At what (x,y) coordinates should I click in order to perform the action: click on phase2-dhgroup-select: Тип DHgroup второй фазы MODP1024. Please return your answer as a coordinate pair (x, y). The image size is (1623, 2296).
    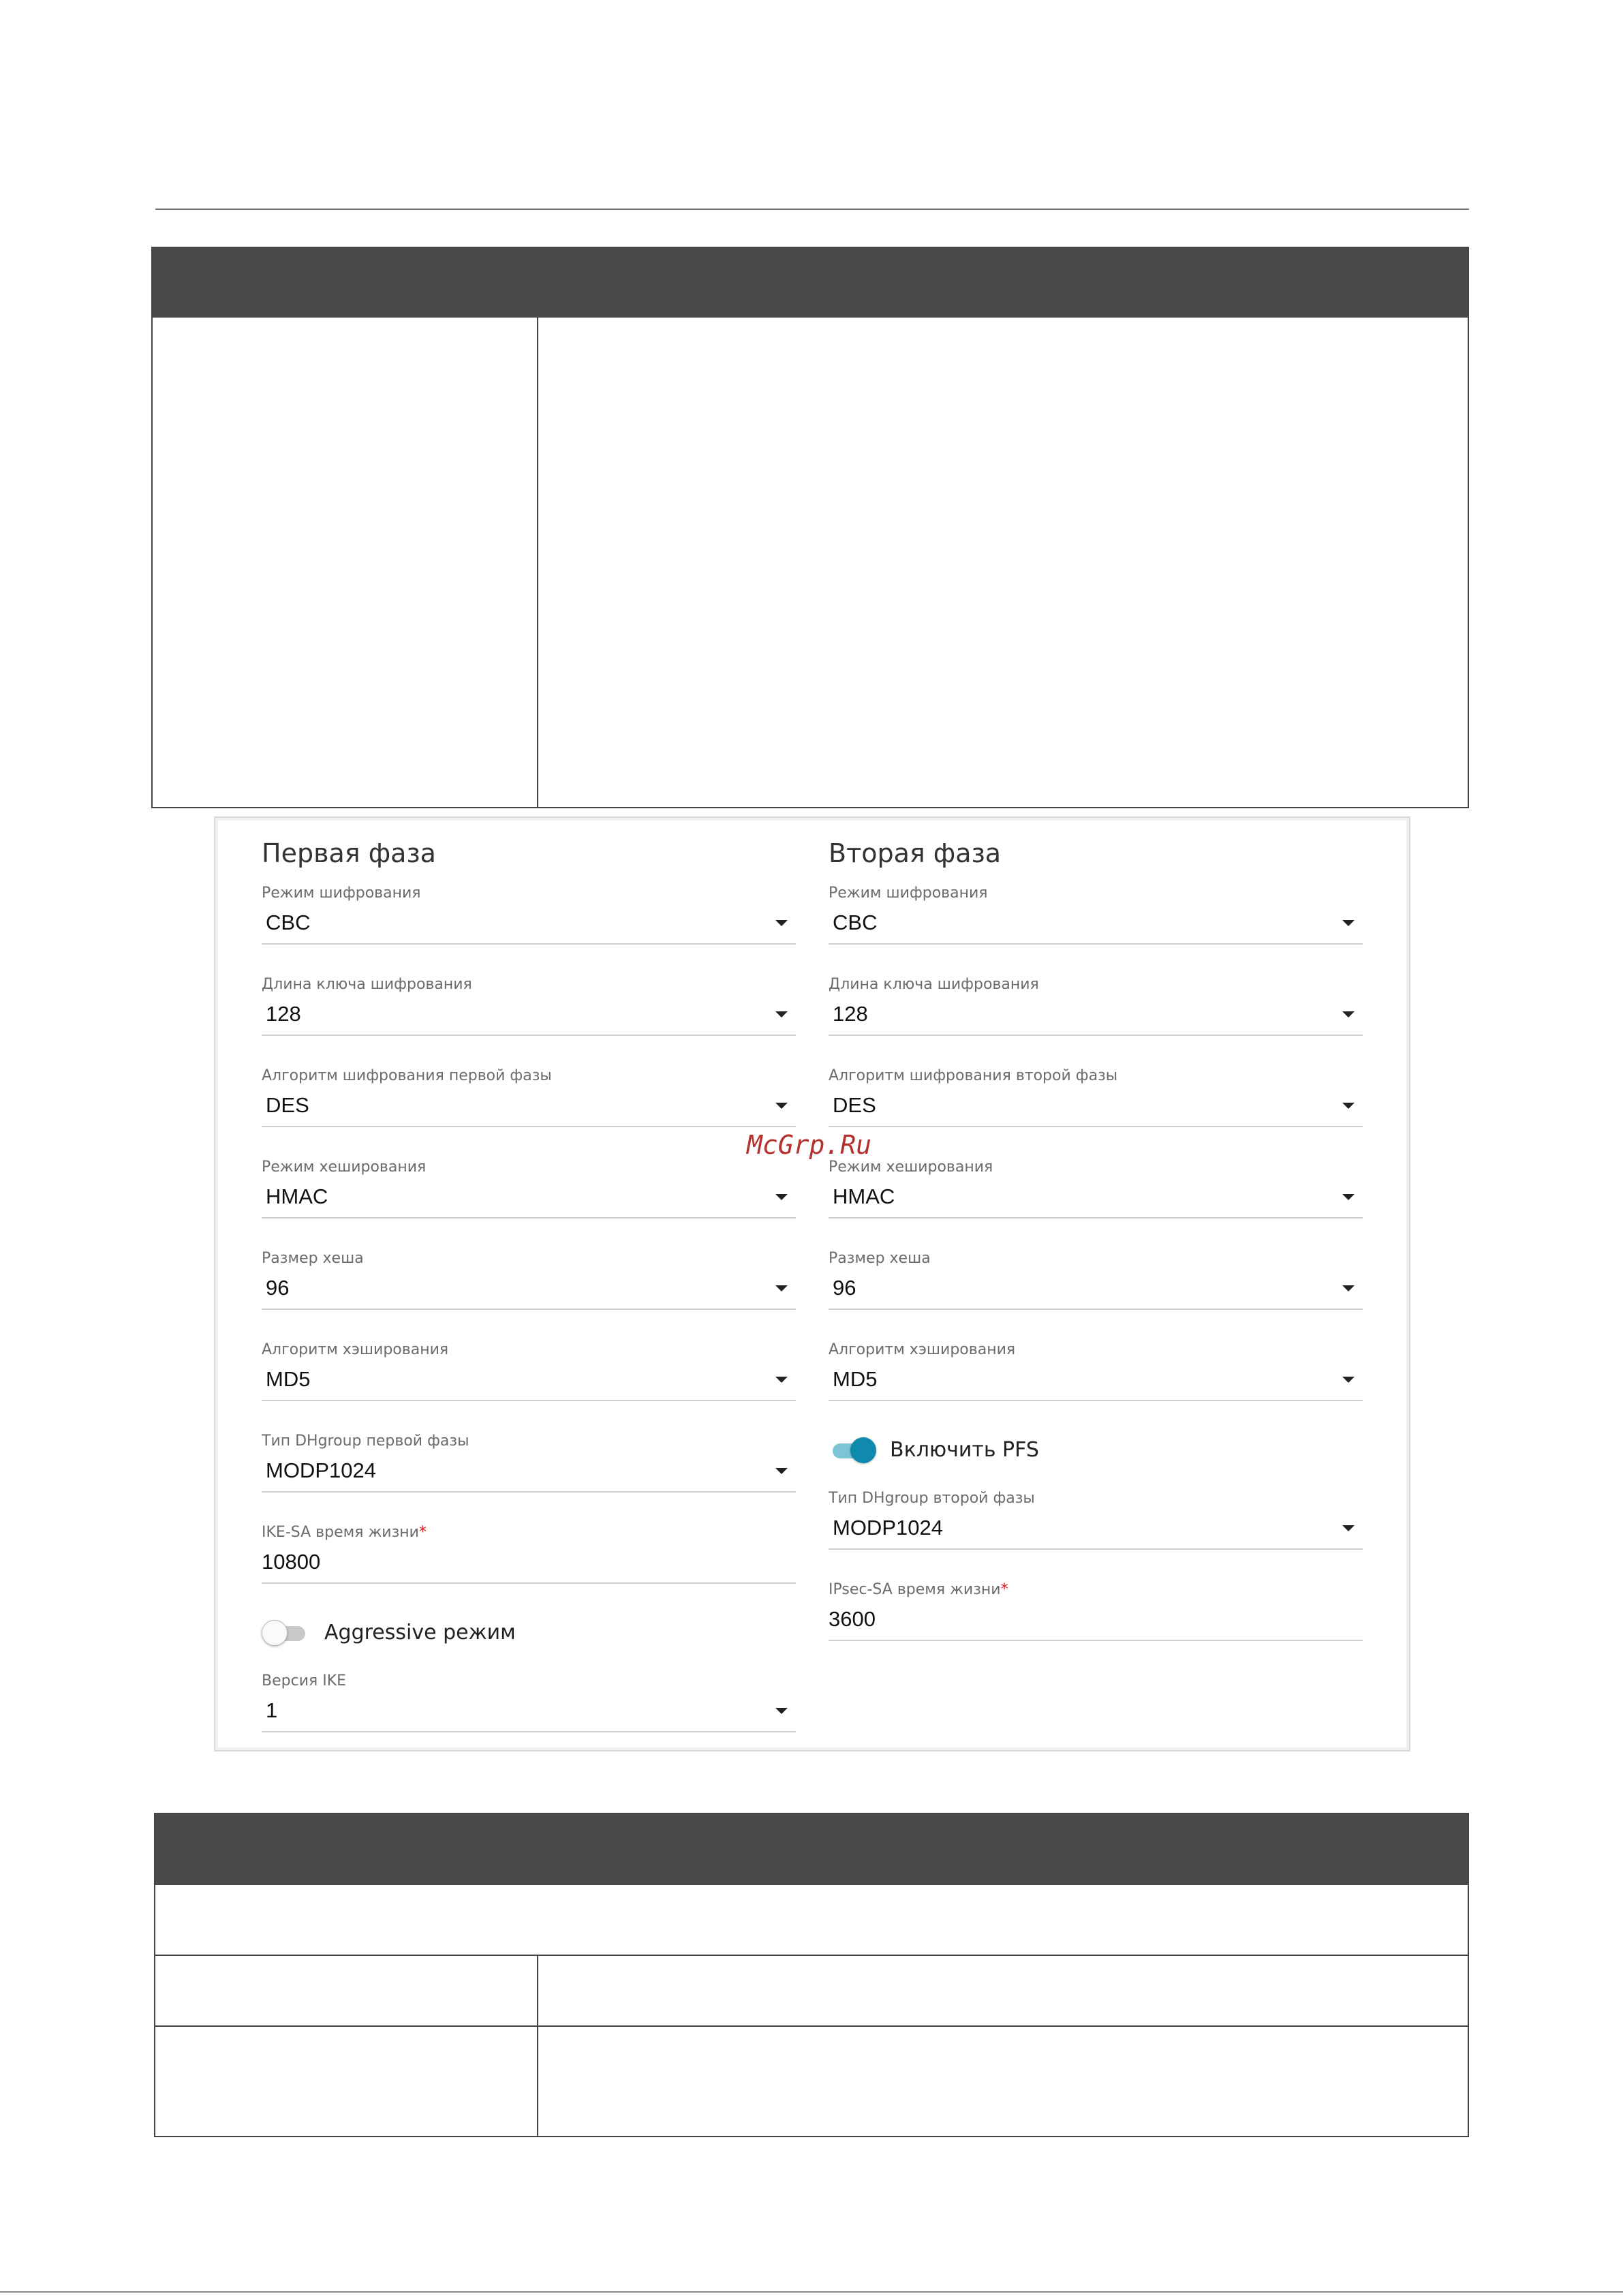
    Looking at the image, I should click on (1096, 1524).